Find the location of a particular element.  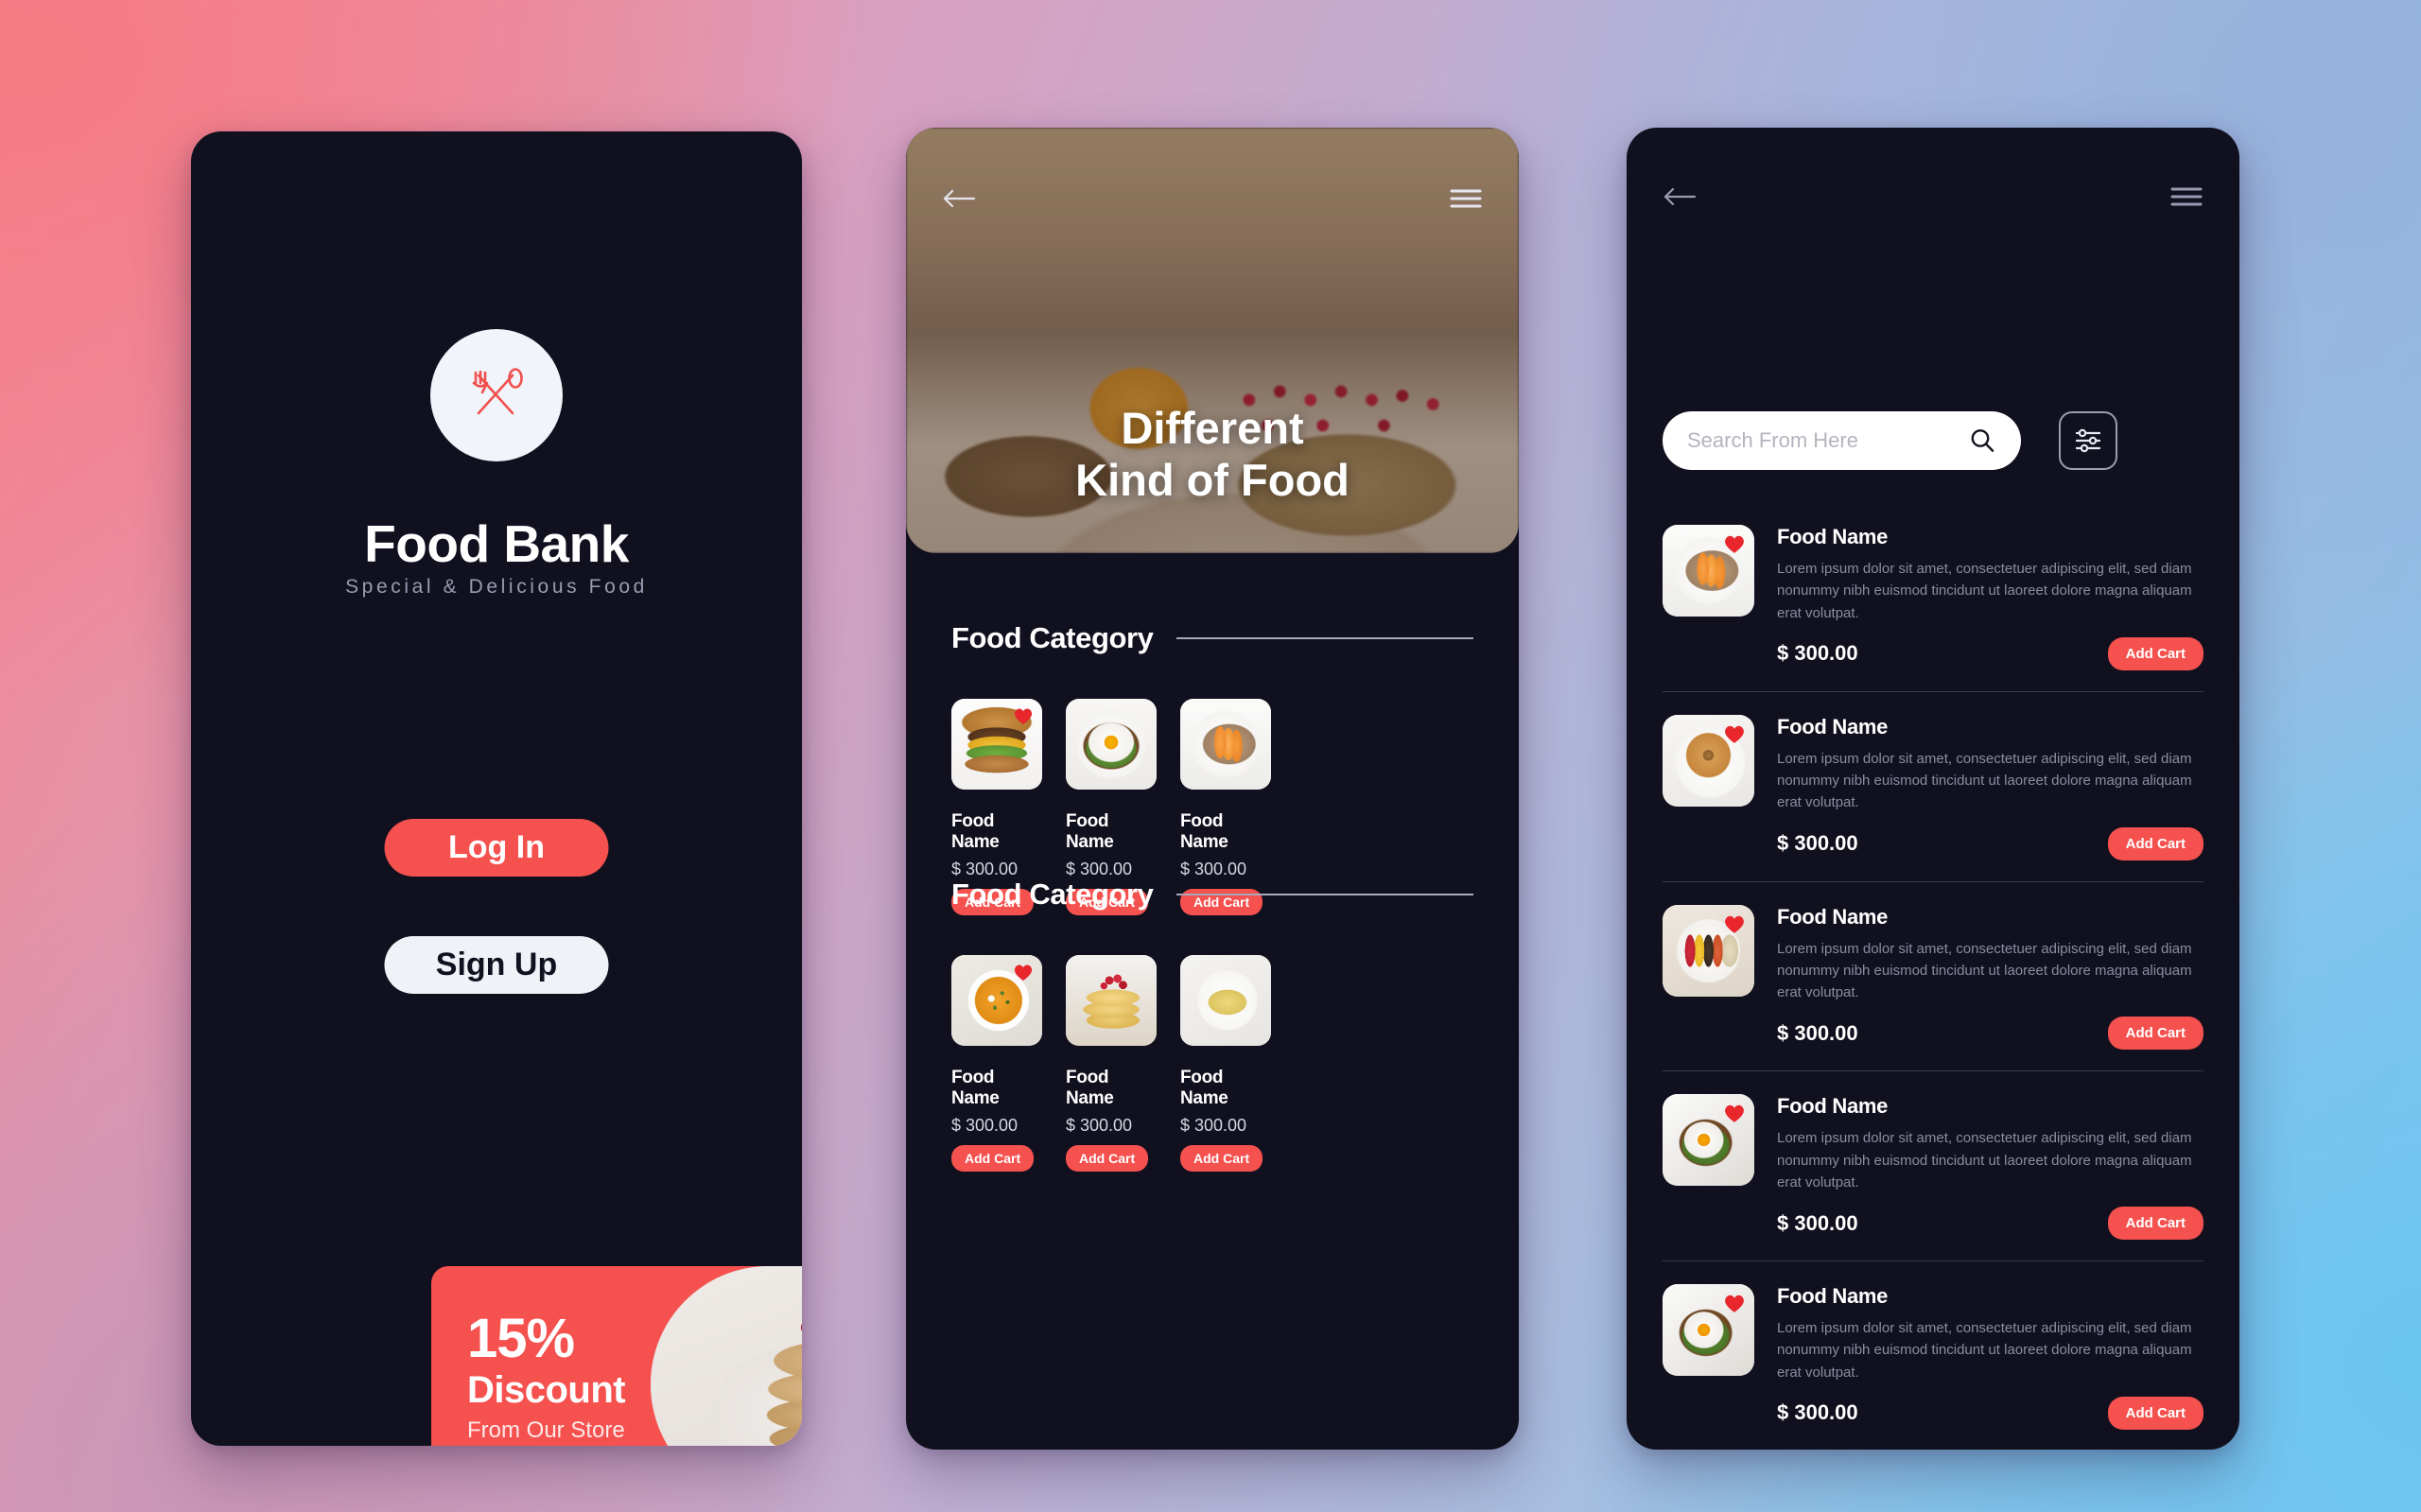

hero-title-line-1: Different is located at coordinates (1212, 428).